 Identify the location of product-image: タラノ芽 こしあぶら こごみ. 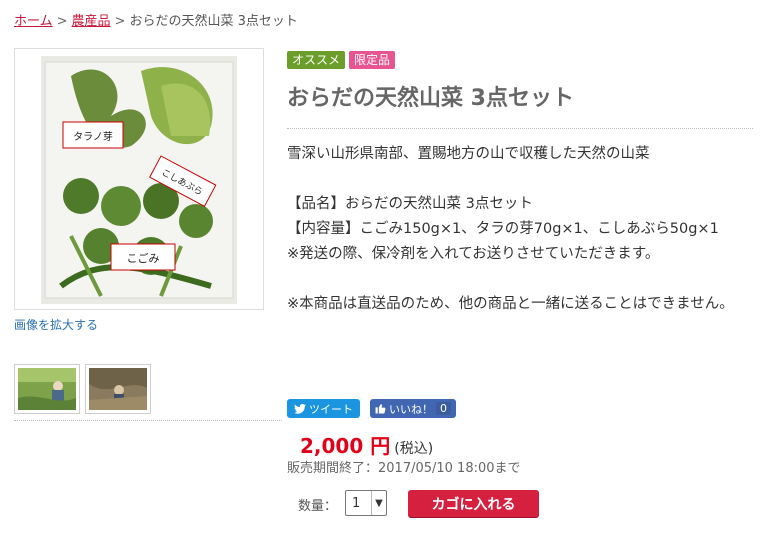
(139, 180).